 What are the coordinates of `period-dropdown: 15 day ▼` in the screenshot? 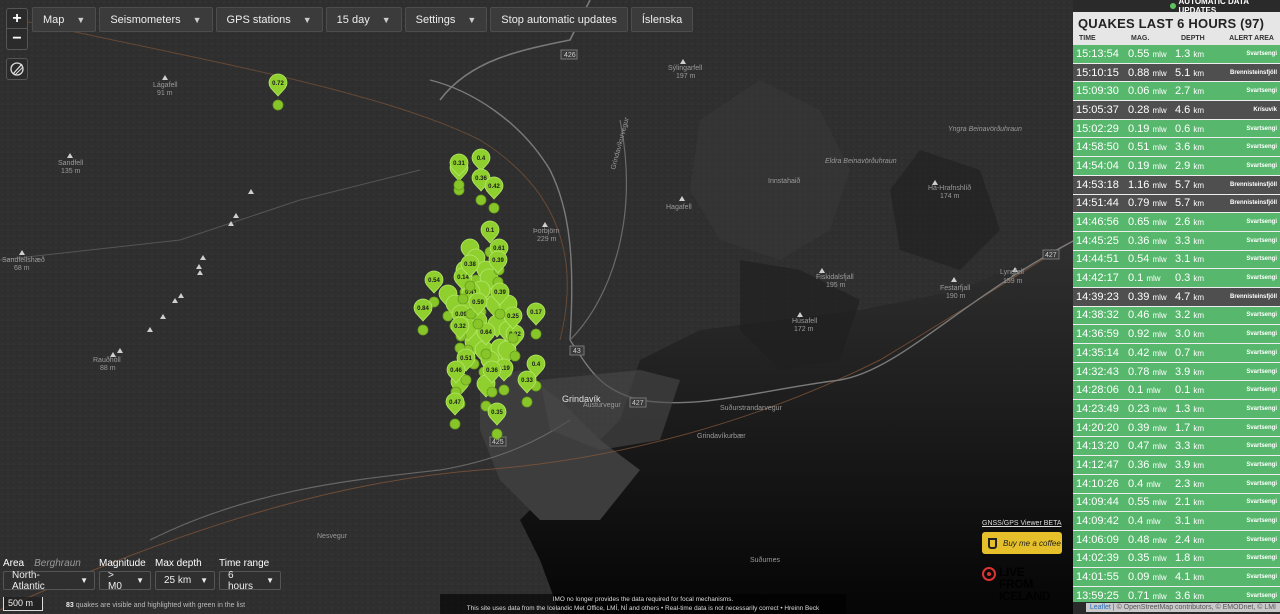 It's located at (363, 19).